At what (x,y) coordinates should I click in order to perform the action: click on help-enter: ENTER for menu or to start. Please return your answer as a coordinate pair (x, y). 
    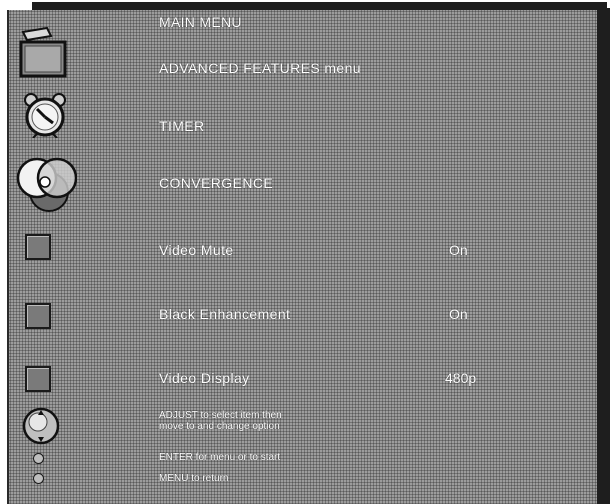
    Looking at the image, I should click on (220, 457).